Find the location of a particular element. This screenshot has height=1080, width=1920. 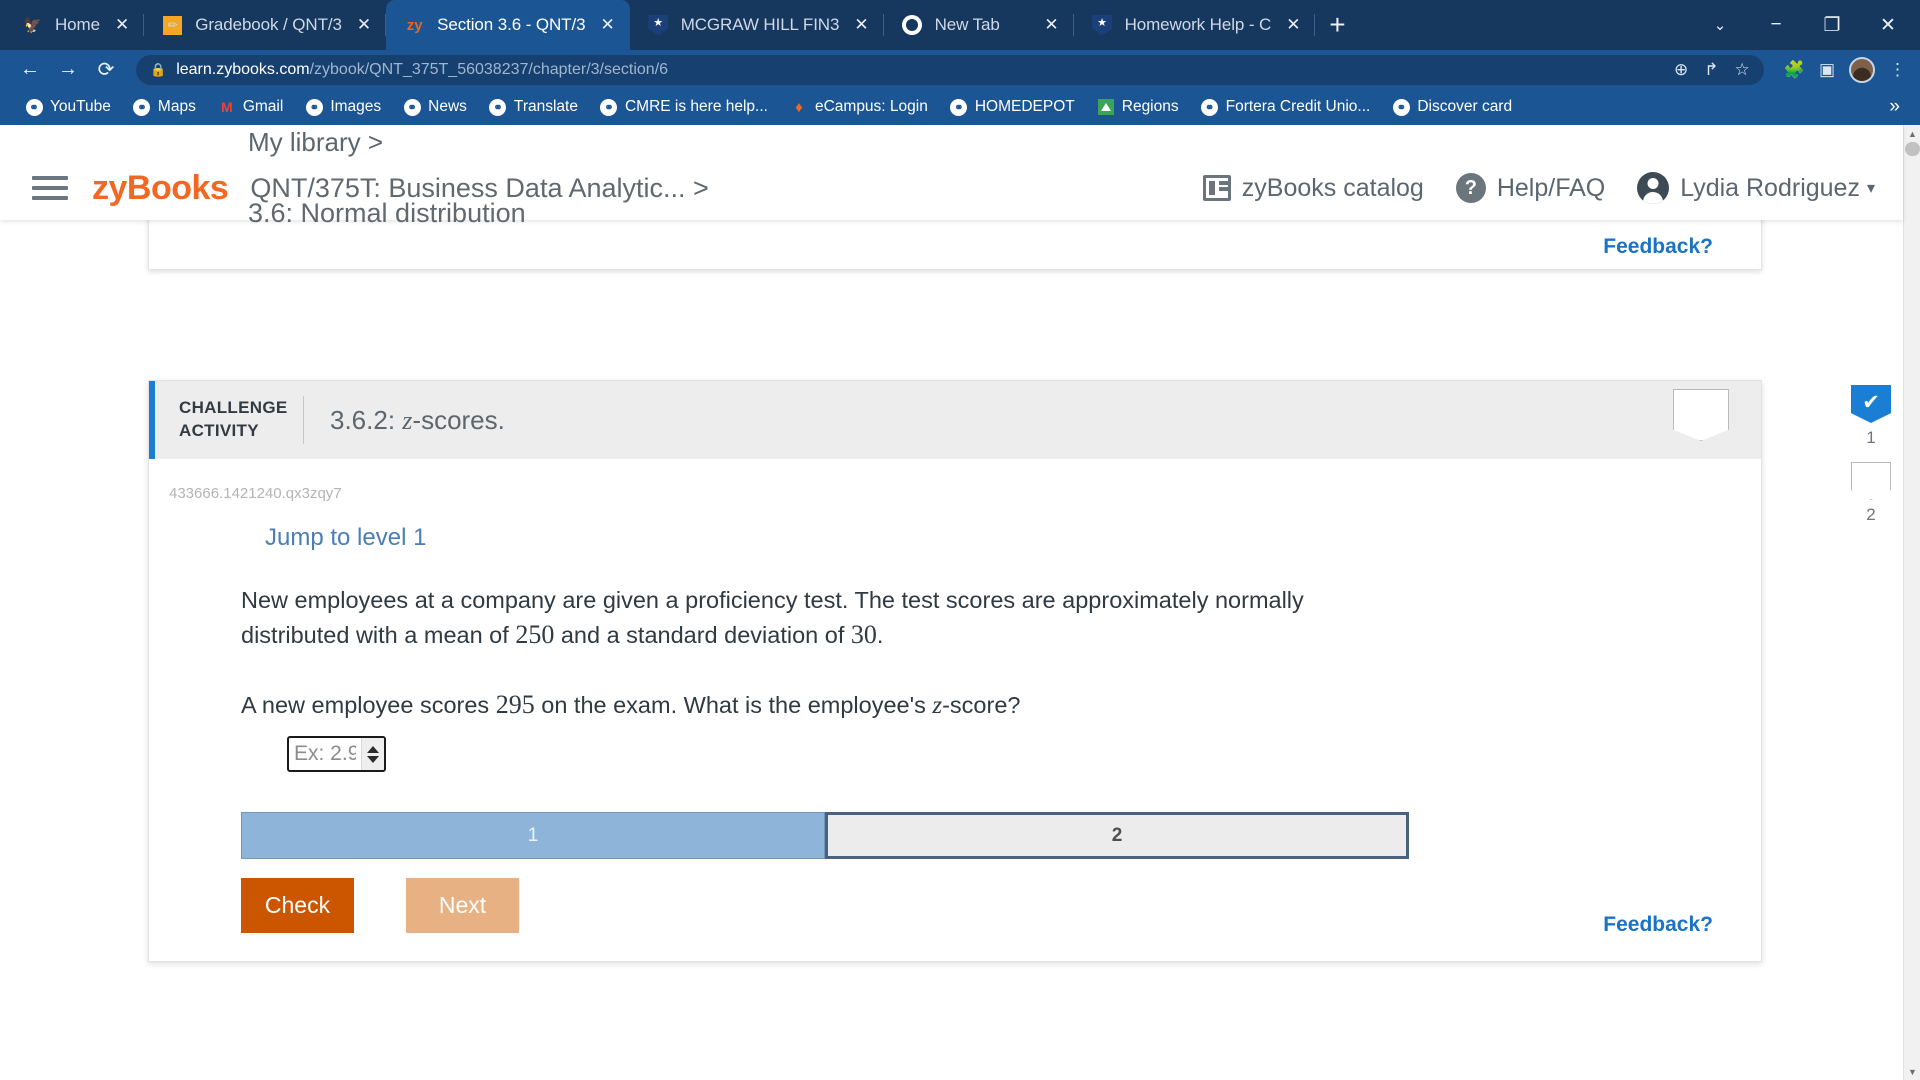

omnibox-actions: ⊕ ↱ ☆ is located at coordinates (1712, 70).